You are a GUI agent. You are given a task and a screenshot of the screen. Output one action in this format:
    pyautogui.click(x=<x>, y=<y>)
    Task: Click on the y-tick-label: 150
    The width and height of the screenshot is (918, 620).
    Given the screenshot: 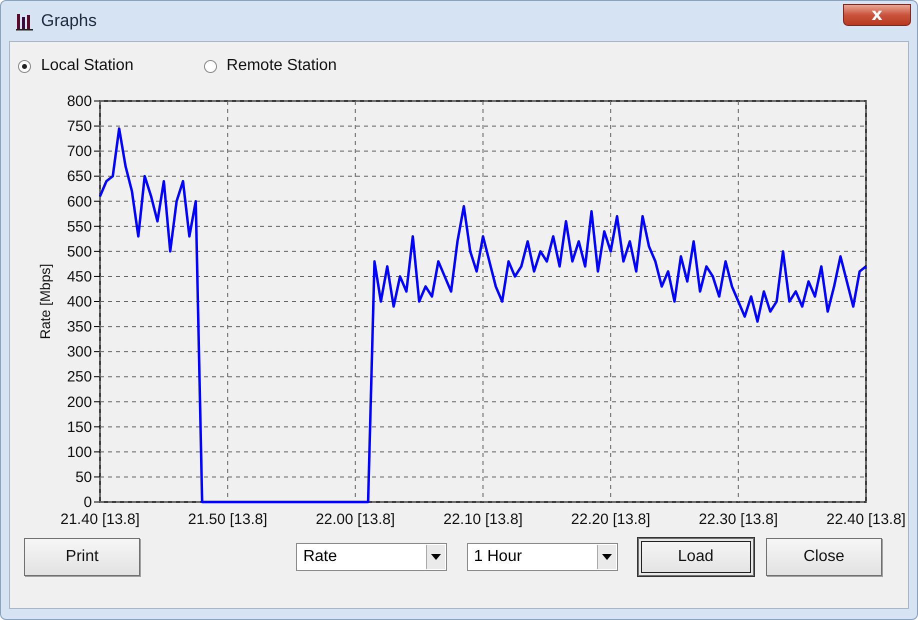 What is the action you would take?
    pyautogui.click(x=79, y=427)
    